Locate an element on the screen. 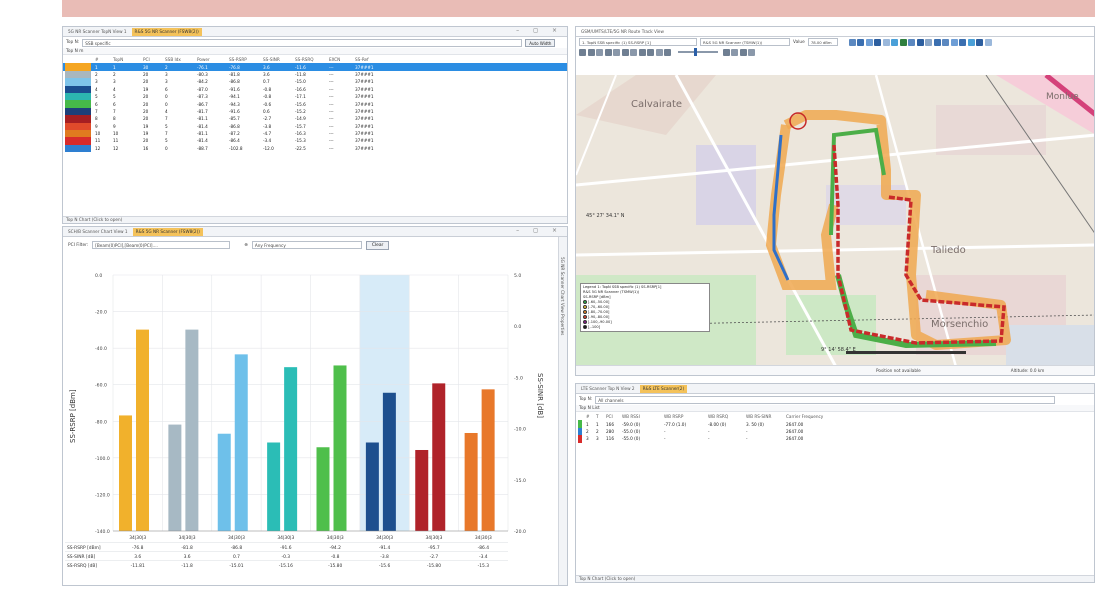 This screenshot has width=1095, height=589. chart-table-value: 0.7 is located at coordinates (236, 557).